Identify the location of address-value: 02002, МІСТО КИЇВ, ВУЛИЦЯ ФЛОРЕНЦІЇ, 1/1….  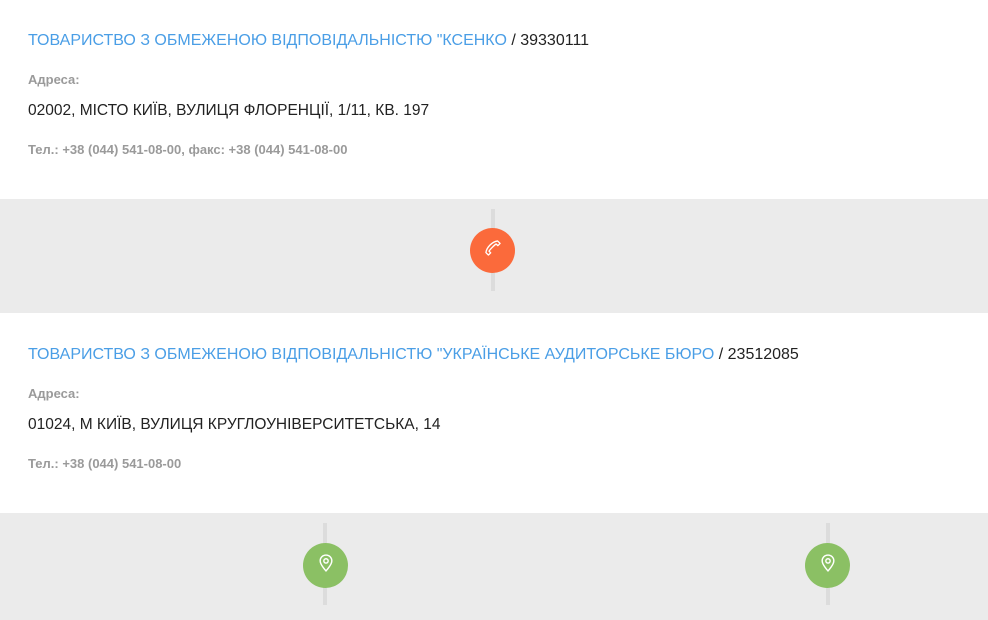
(229, 110).